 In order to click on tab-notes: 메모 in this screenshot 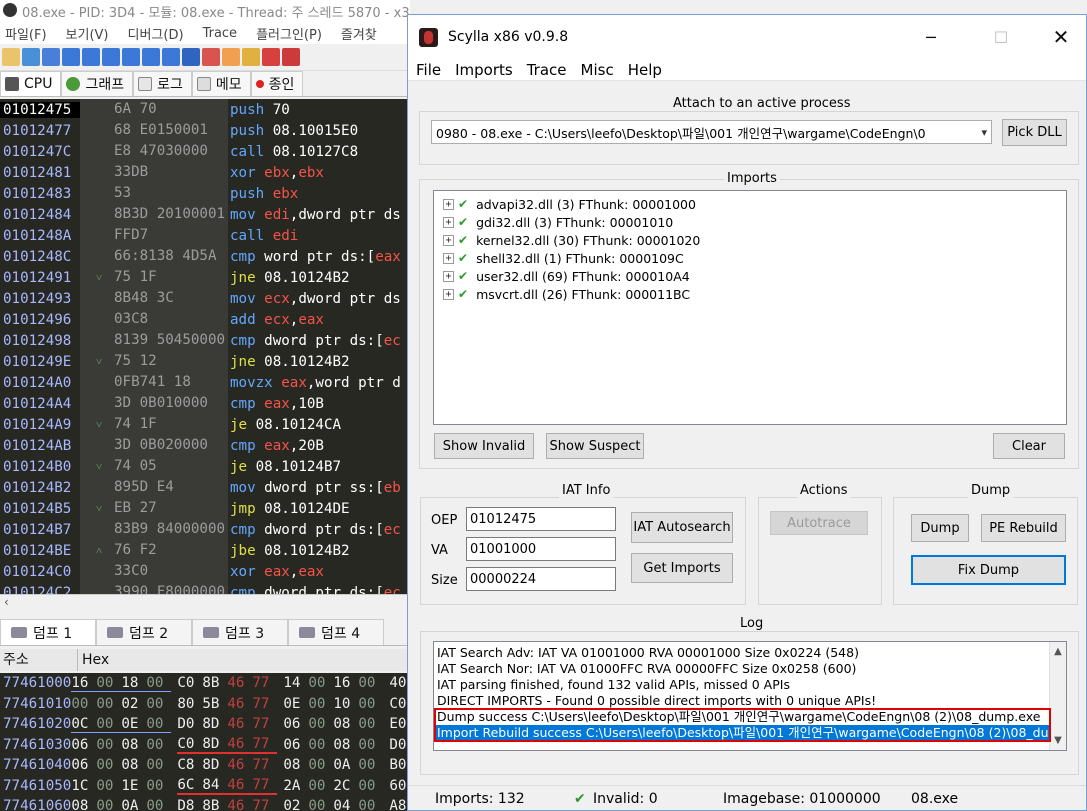, I will do `click(221, 83)`.